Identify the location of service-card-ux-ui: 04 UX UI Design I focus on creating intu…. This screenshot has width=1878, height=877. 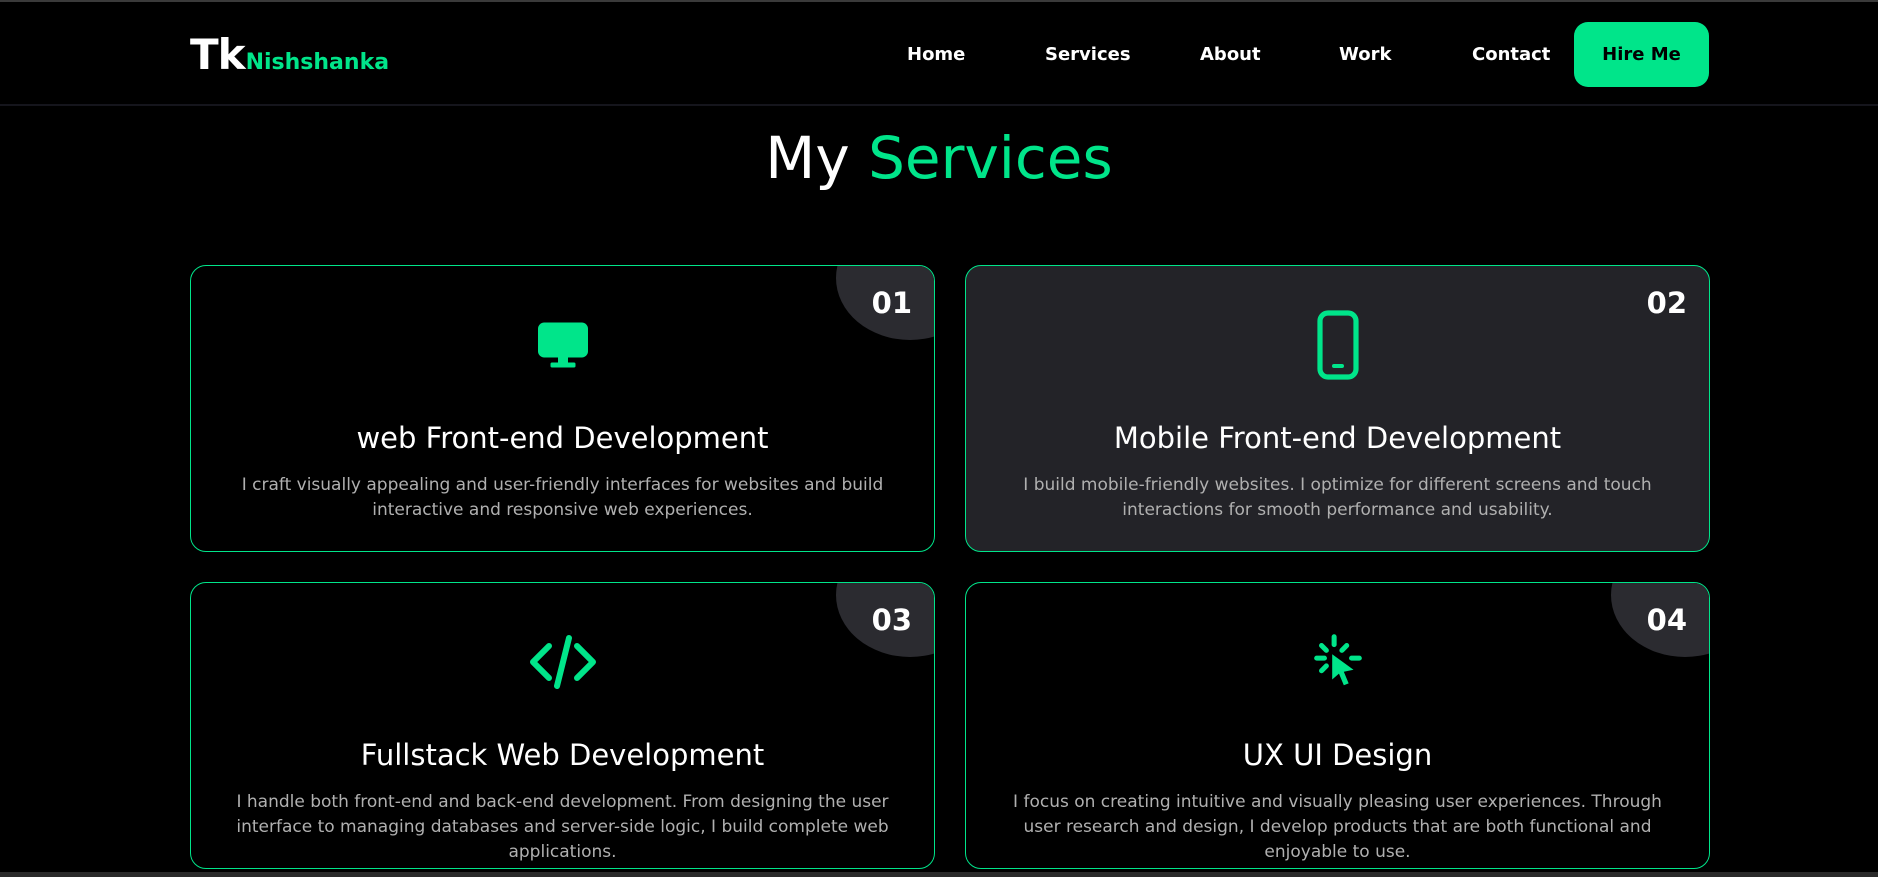
(1337, 725).